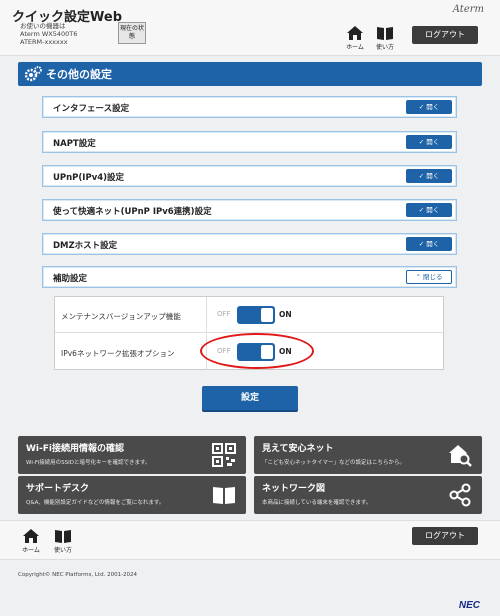  Describe the element at coordinates (33, 74) in the screenshot. I see `gear-icon` at that location.